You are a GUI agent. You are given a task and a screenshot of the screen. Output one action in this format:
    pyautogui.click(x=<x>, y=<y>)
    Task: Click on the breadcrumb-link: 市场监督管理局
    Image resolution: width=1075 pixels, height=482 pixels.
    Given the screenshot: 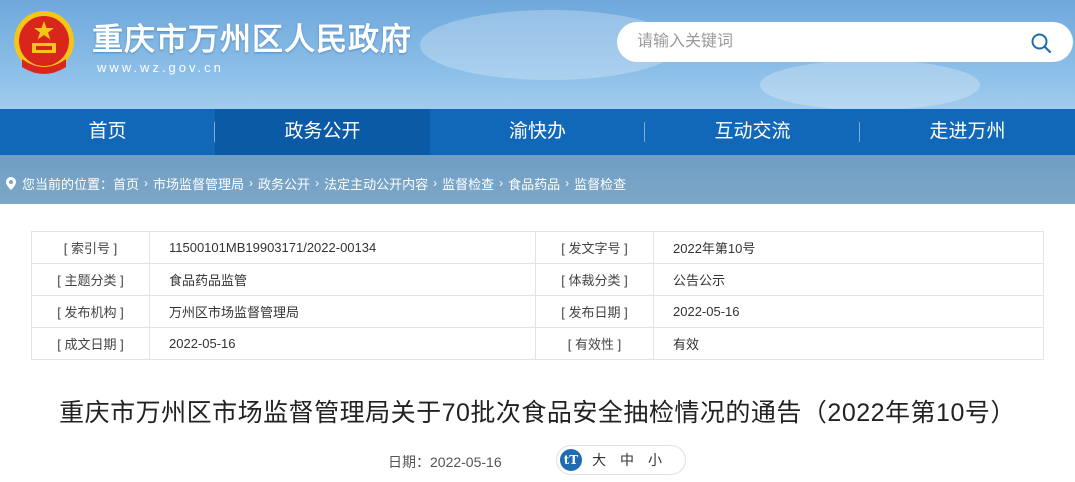 What is the action you would take?
    pyautogui.click(x=198, y=183)
    